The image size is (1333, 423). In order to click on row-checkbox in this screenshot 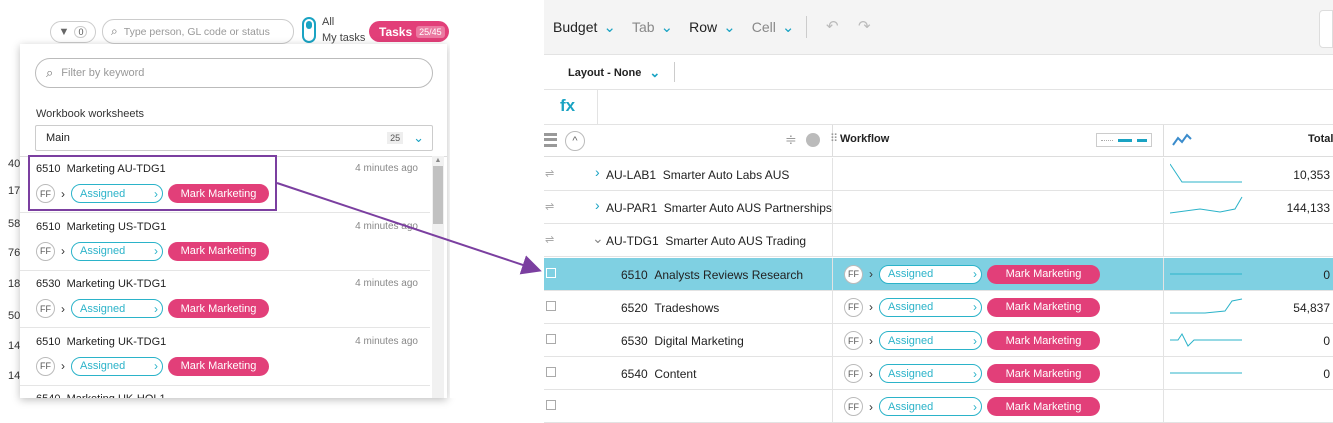, I will do `click(551, 405)`.